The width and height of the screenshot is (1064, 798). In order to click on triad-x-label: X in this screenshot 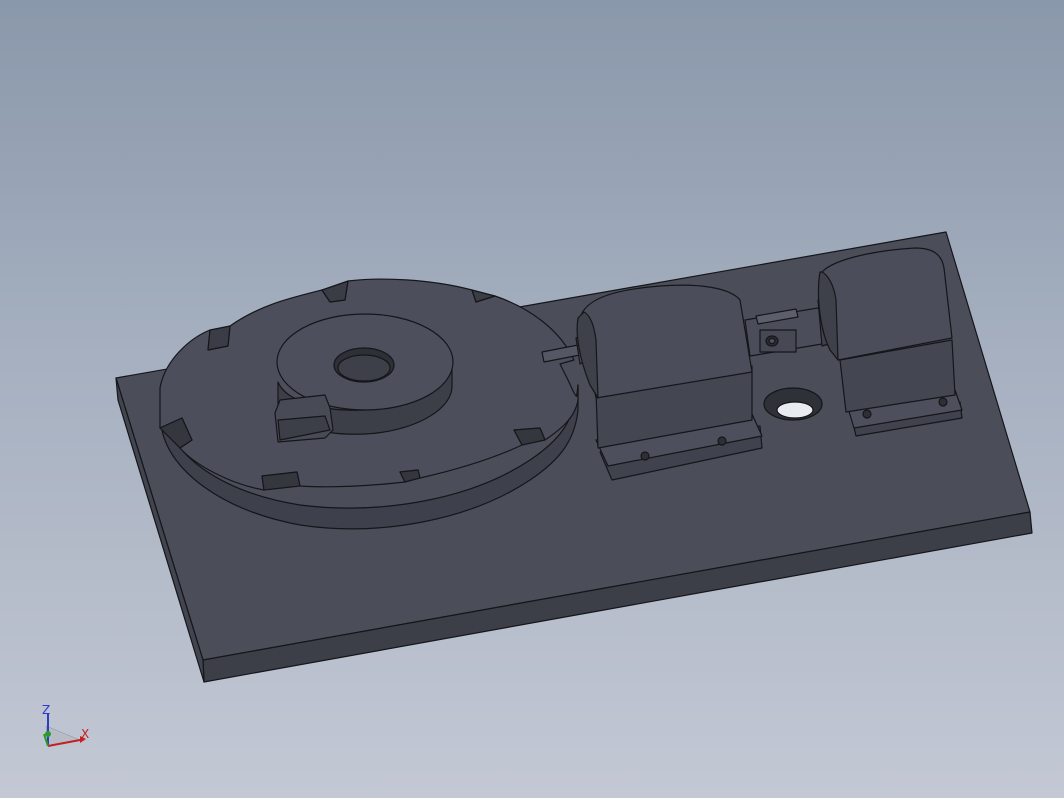, I will do `click(85, 734)`.